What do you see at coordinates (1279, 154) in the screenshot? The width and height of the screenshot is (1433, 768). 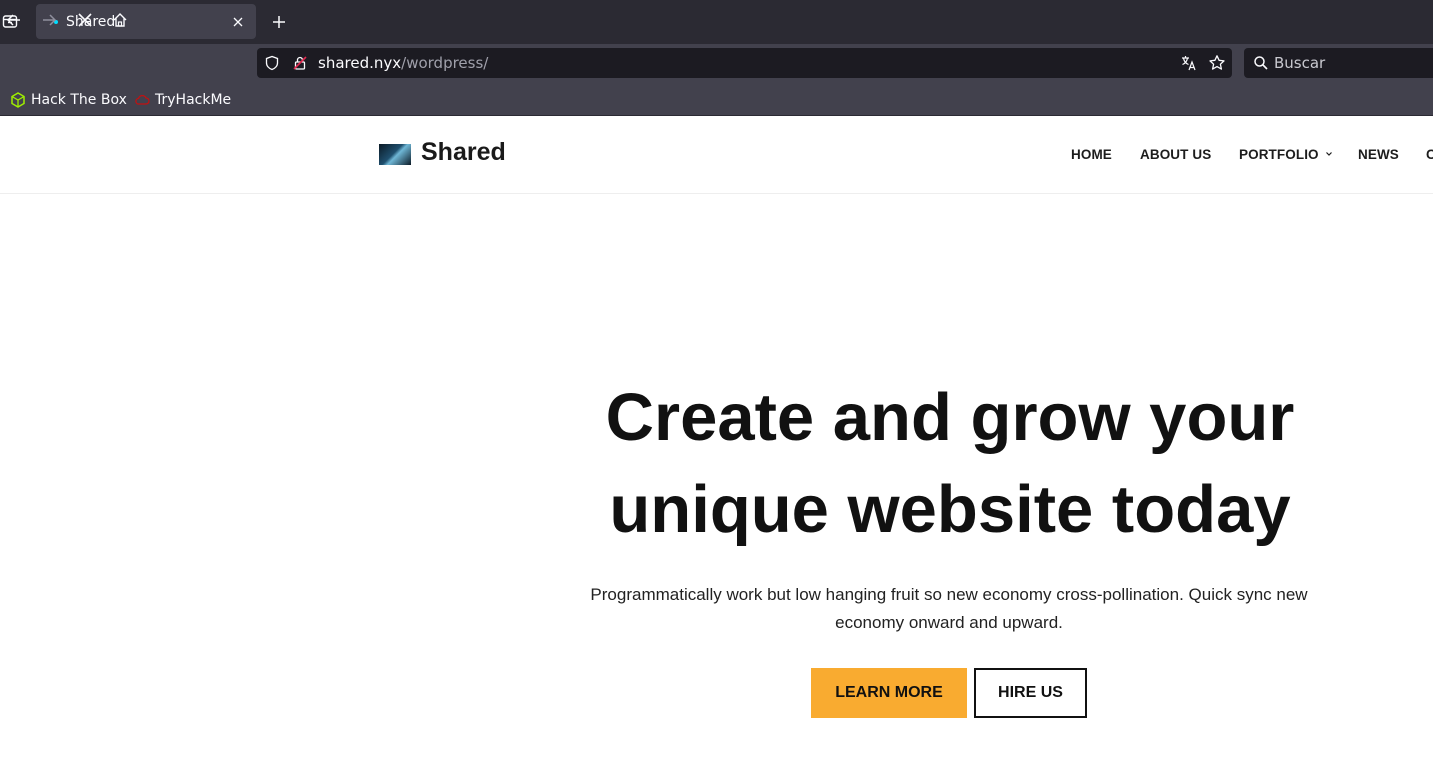 I see `menu-item-portfolio-label: PORTFOLIO` at bounding box center [1279, 154].